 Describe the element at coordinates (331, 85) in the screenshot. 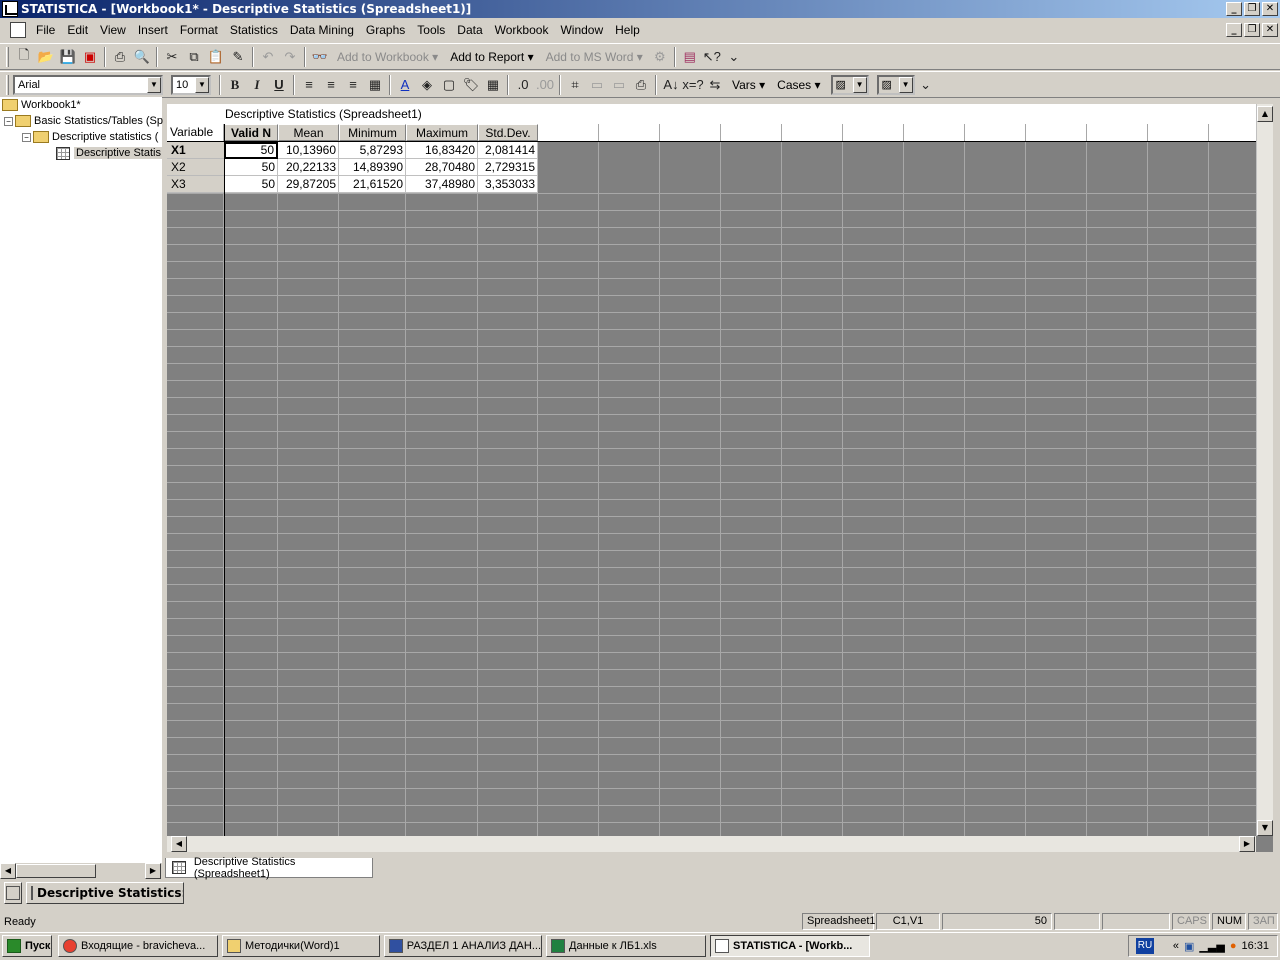

I see `align-center-icon: ≡` at that location.